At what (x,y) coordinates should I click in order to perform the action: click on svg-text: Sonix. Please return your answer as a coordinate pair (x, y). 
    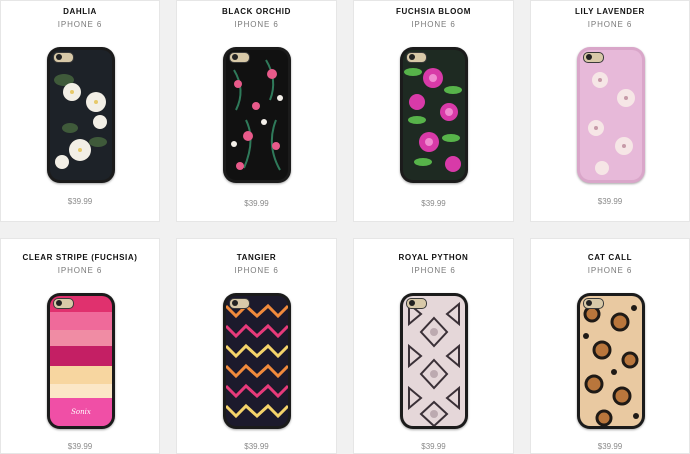
    Looking at the image, I should click on (81, 412).